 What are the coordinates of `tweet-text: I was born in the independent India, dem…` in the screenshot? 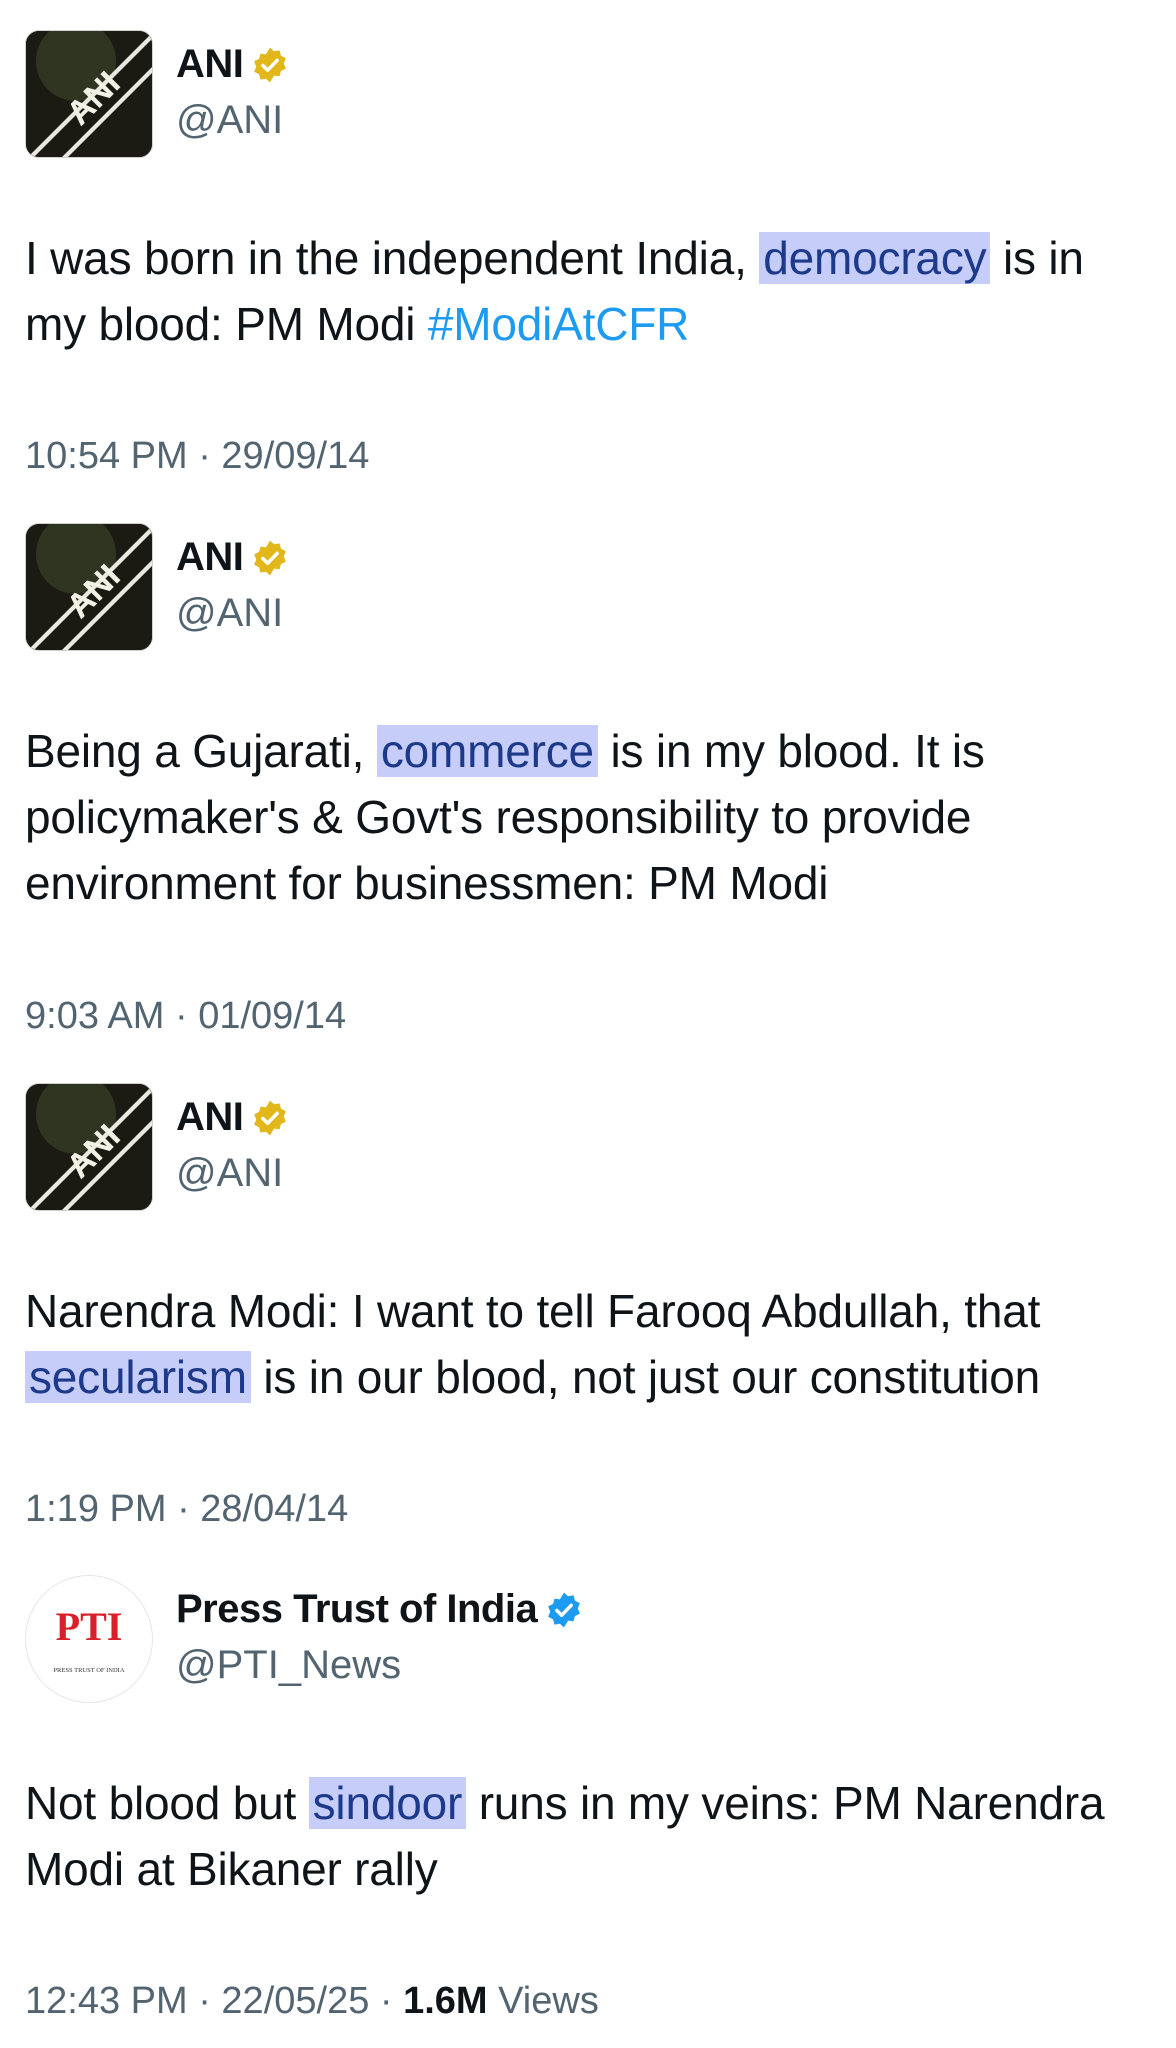 It's located at (590, 291).